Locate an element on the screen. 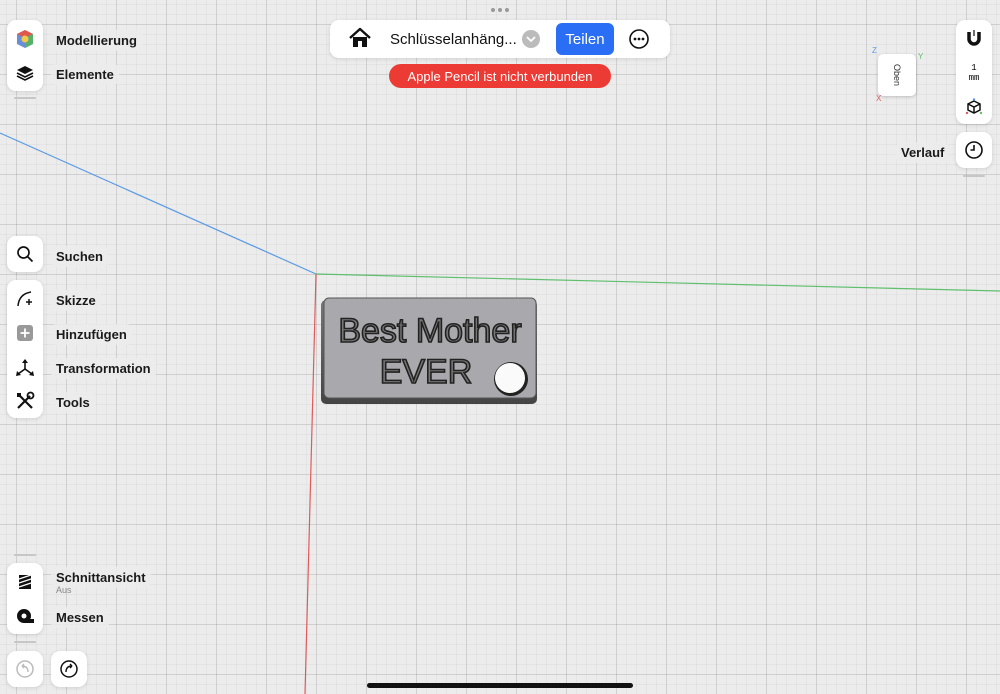  view-options-button is located at coordinates (974, 107).